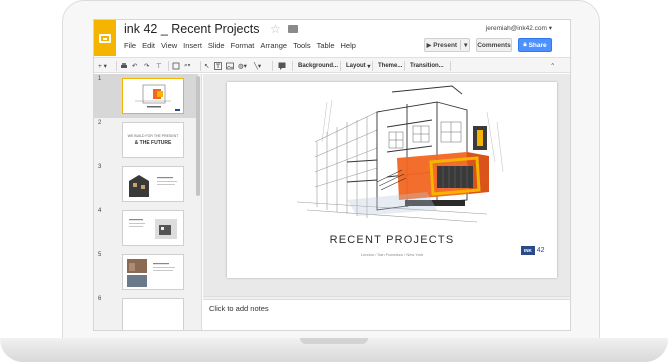  What do you see at coordinates (447, 45) in the screenshot?
I see `present-button: ▶ Present ▾` at bounding box center [447, 45].